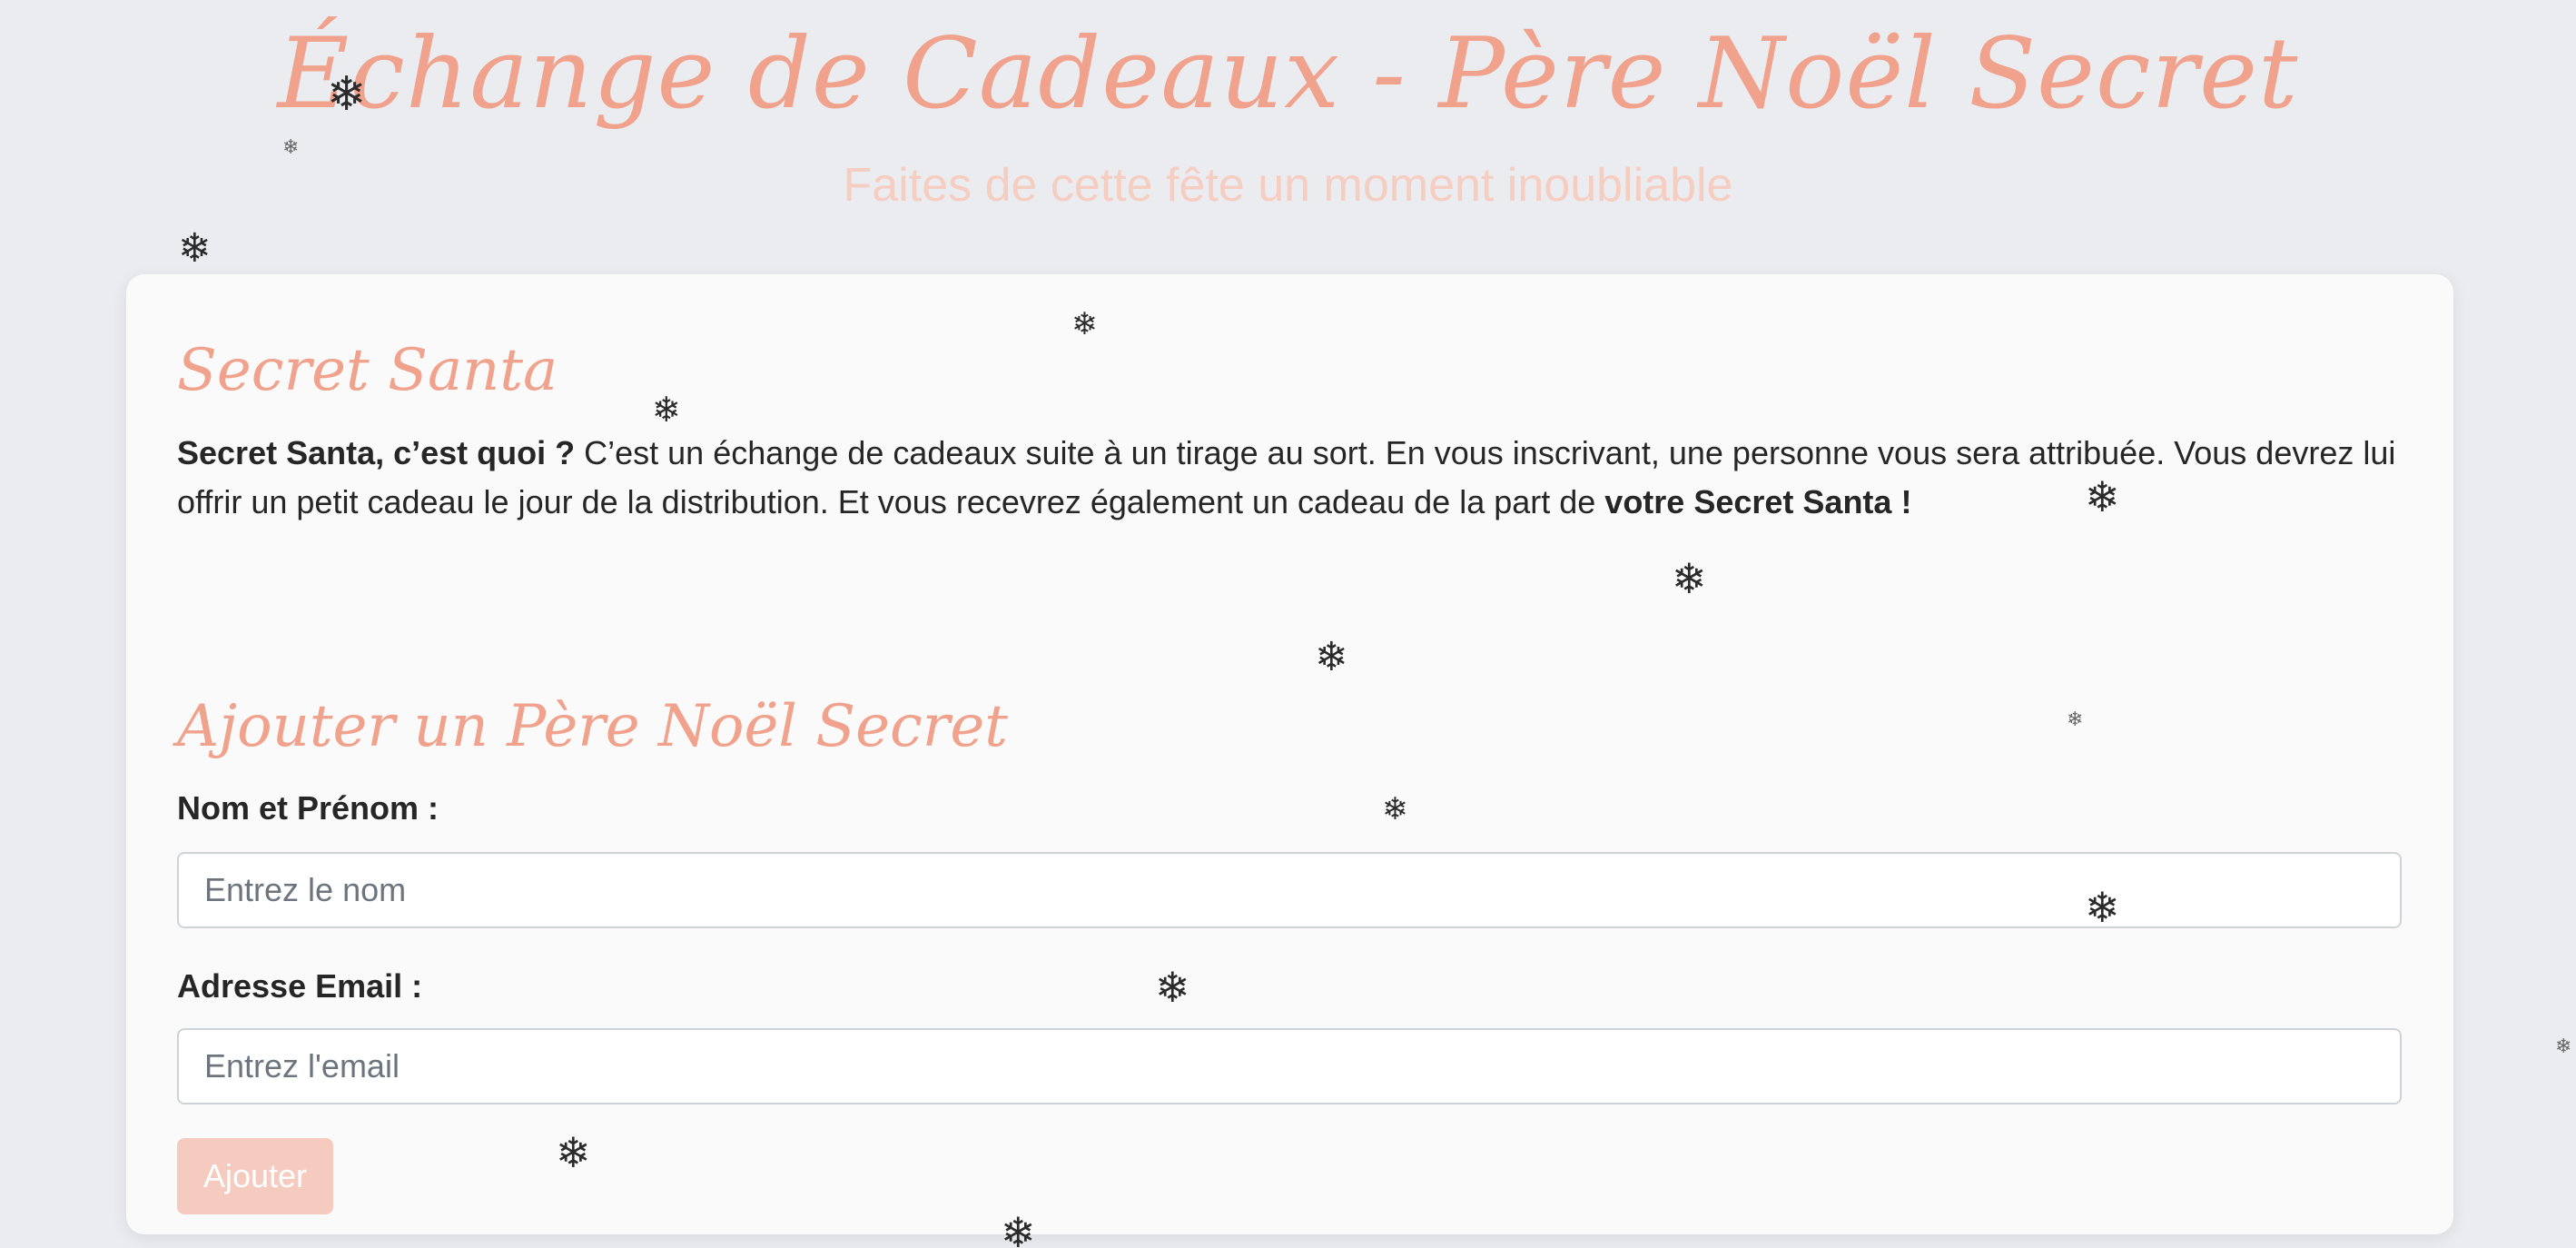 The image size is (2576, 1248). I want to click on name-input, so click(1289, 890).